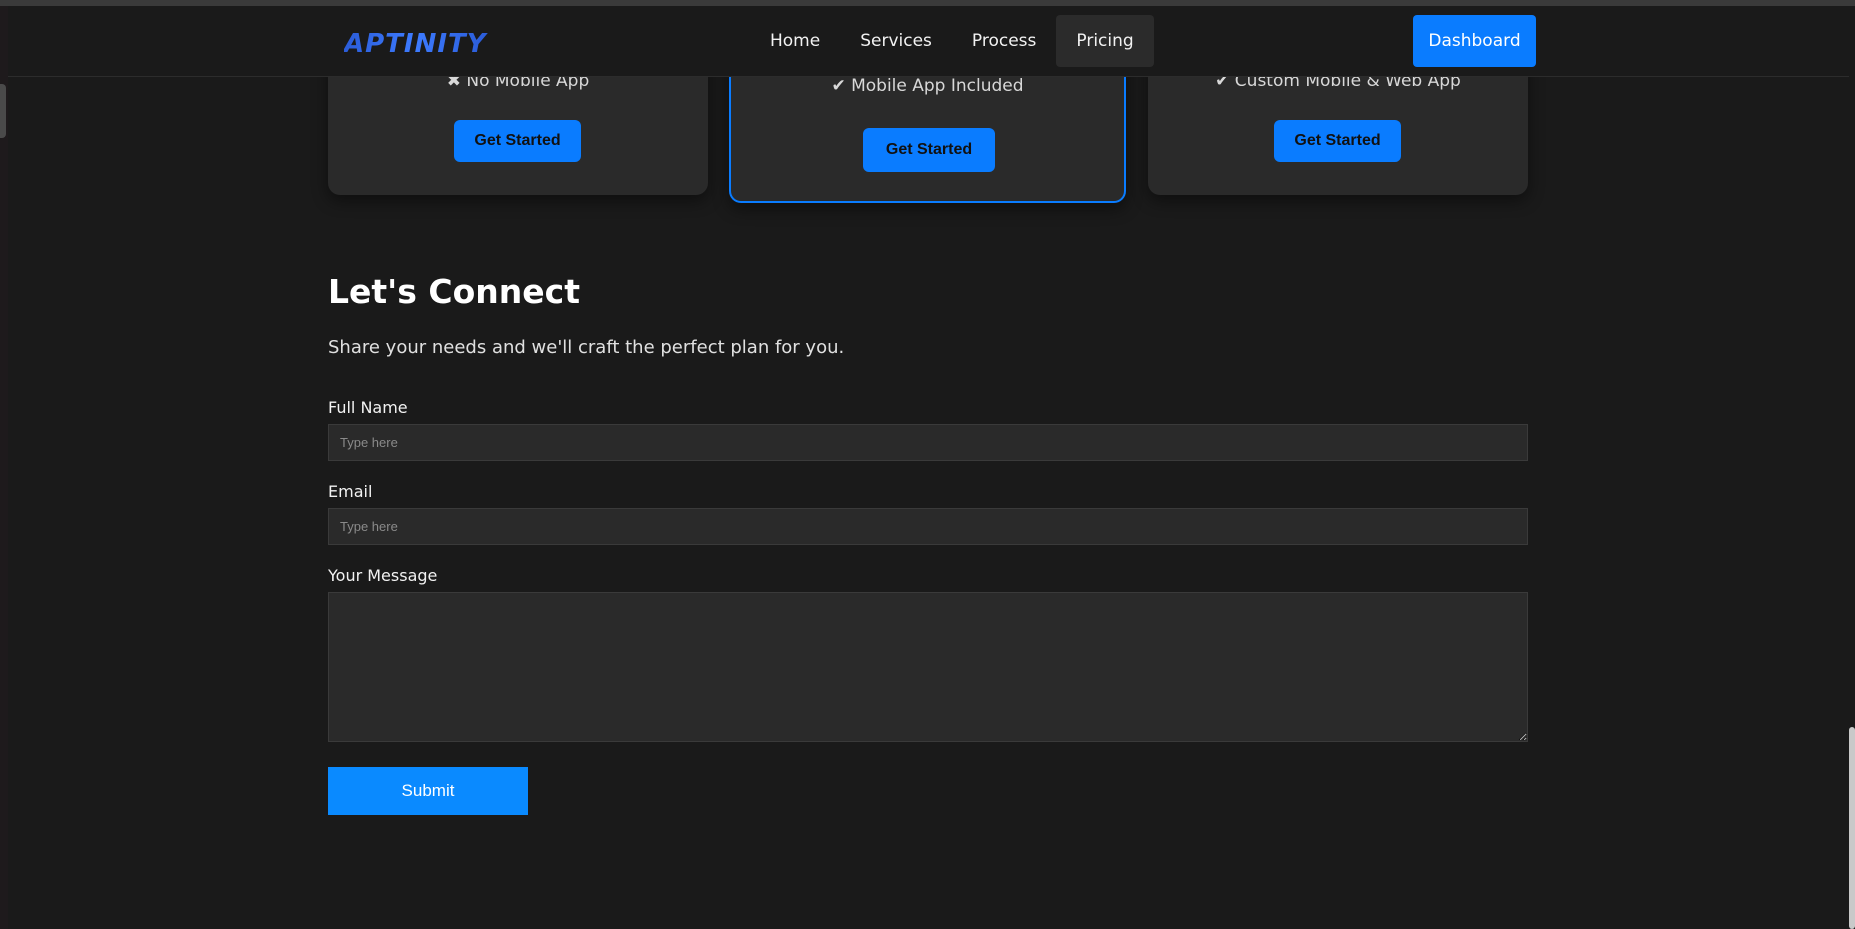 This screenshot has width=1855, height=929. Describe the element at coordinates (4, 467) in the screenshot. I see `left-edge-strip` at that location.